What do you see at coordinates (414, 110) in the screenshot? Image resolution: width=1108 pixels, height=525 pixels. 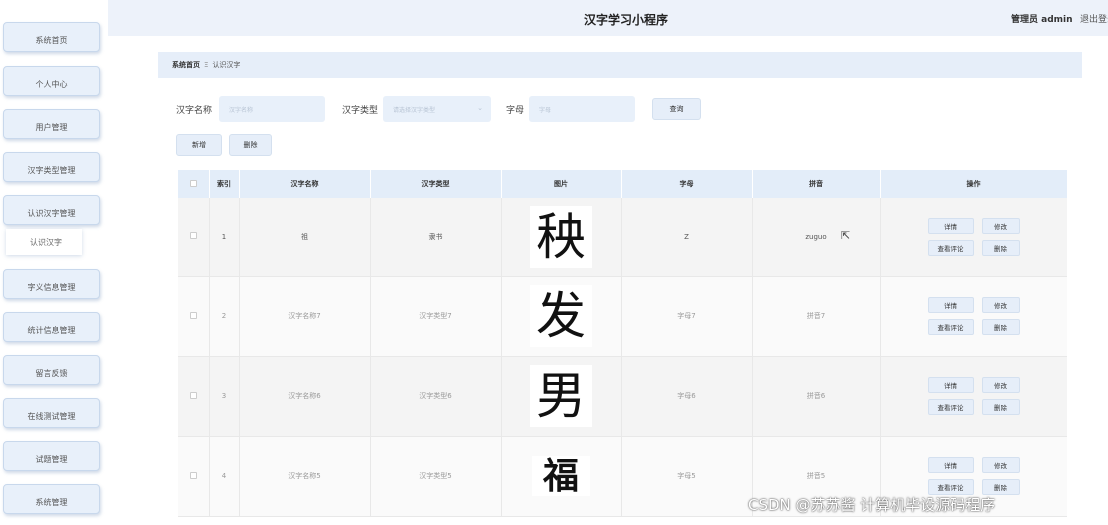 I see `type-filter-placeholder: 请选择汉字类型` at bounding box center [414, 110].